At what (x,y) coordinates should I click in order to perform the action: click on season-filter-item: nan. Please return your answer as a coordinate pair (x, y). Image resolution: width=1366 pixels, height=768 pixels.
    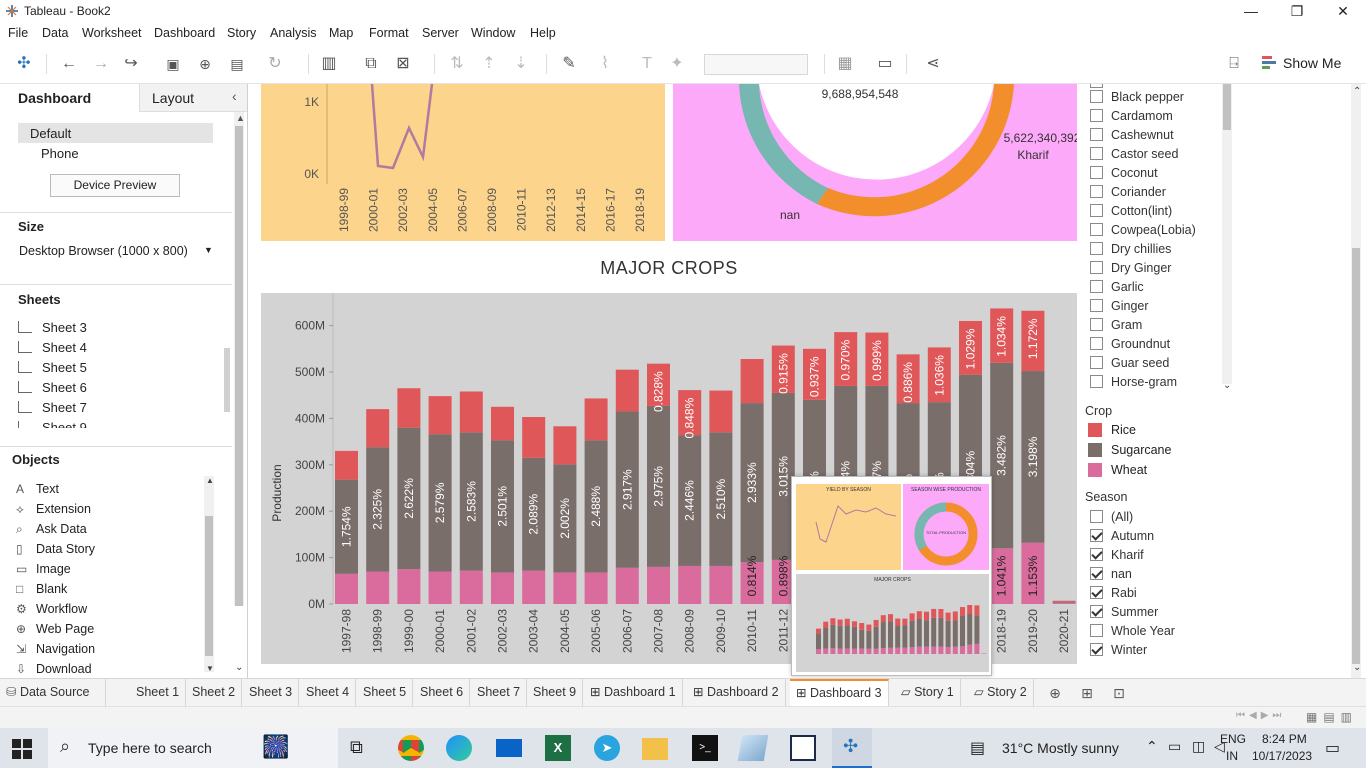
    Looking at the image, I should click on (1111, 576).